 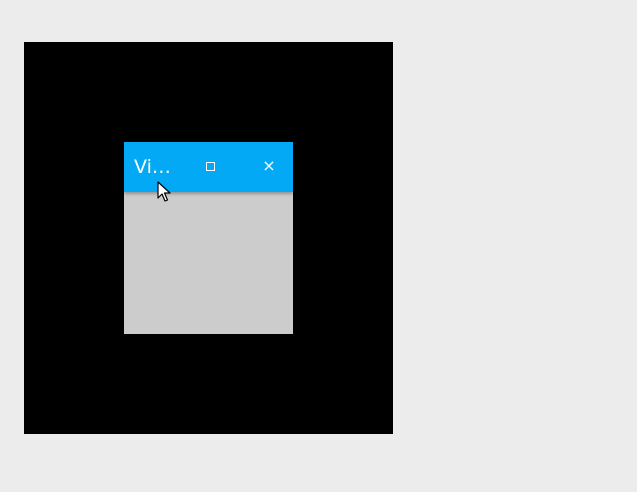 I want to click on window-content, so click(x=208, y=263).